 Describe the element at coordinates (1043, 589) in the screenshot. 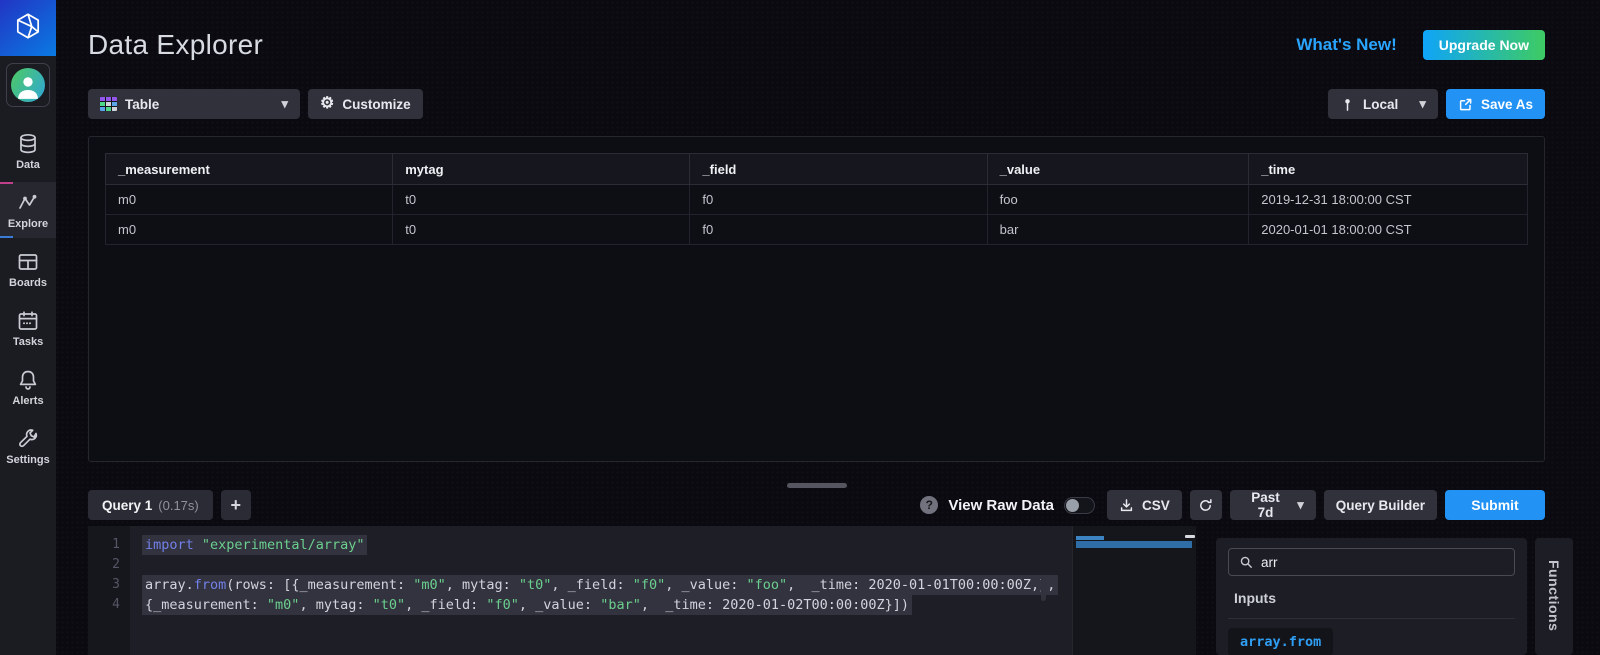

I see `editor-scrollbar` at that location.